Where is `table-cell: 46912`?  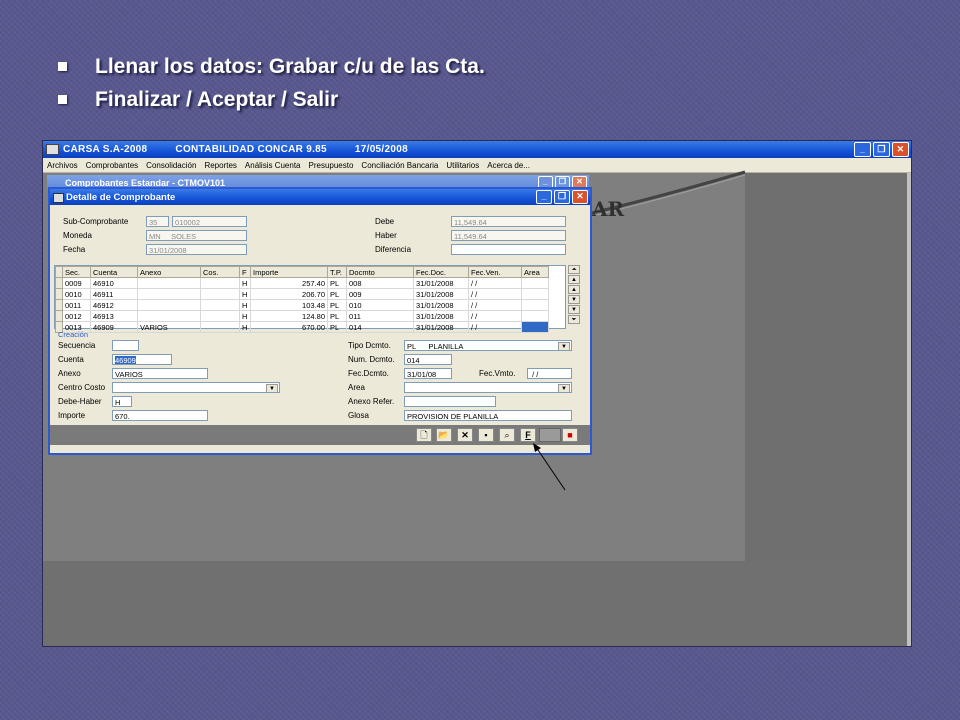 table-cell: 46912 is located at coordinates (114, 305).